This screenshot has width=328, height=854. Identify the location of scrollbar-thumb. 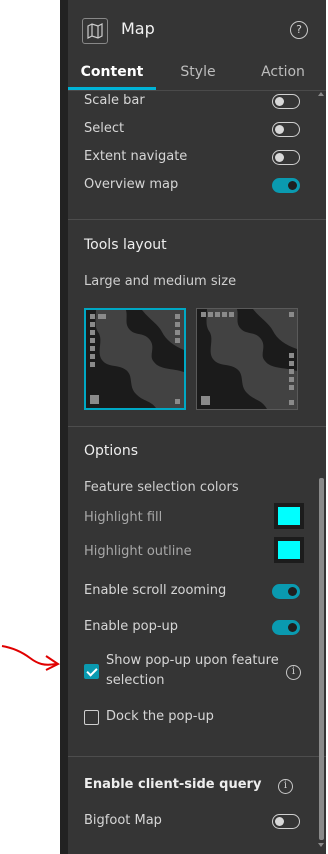
(321, 659).